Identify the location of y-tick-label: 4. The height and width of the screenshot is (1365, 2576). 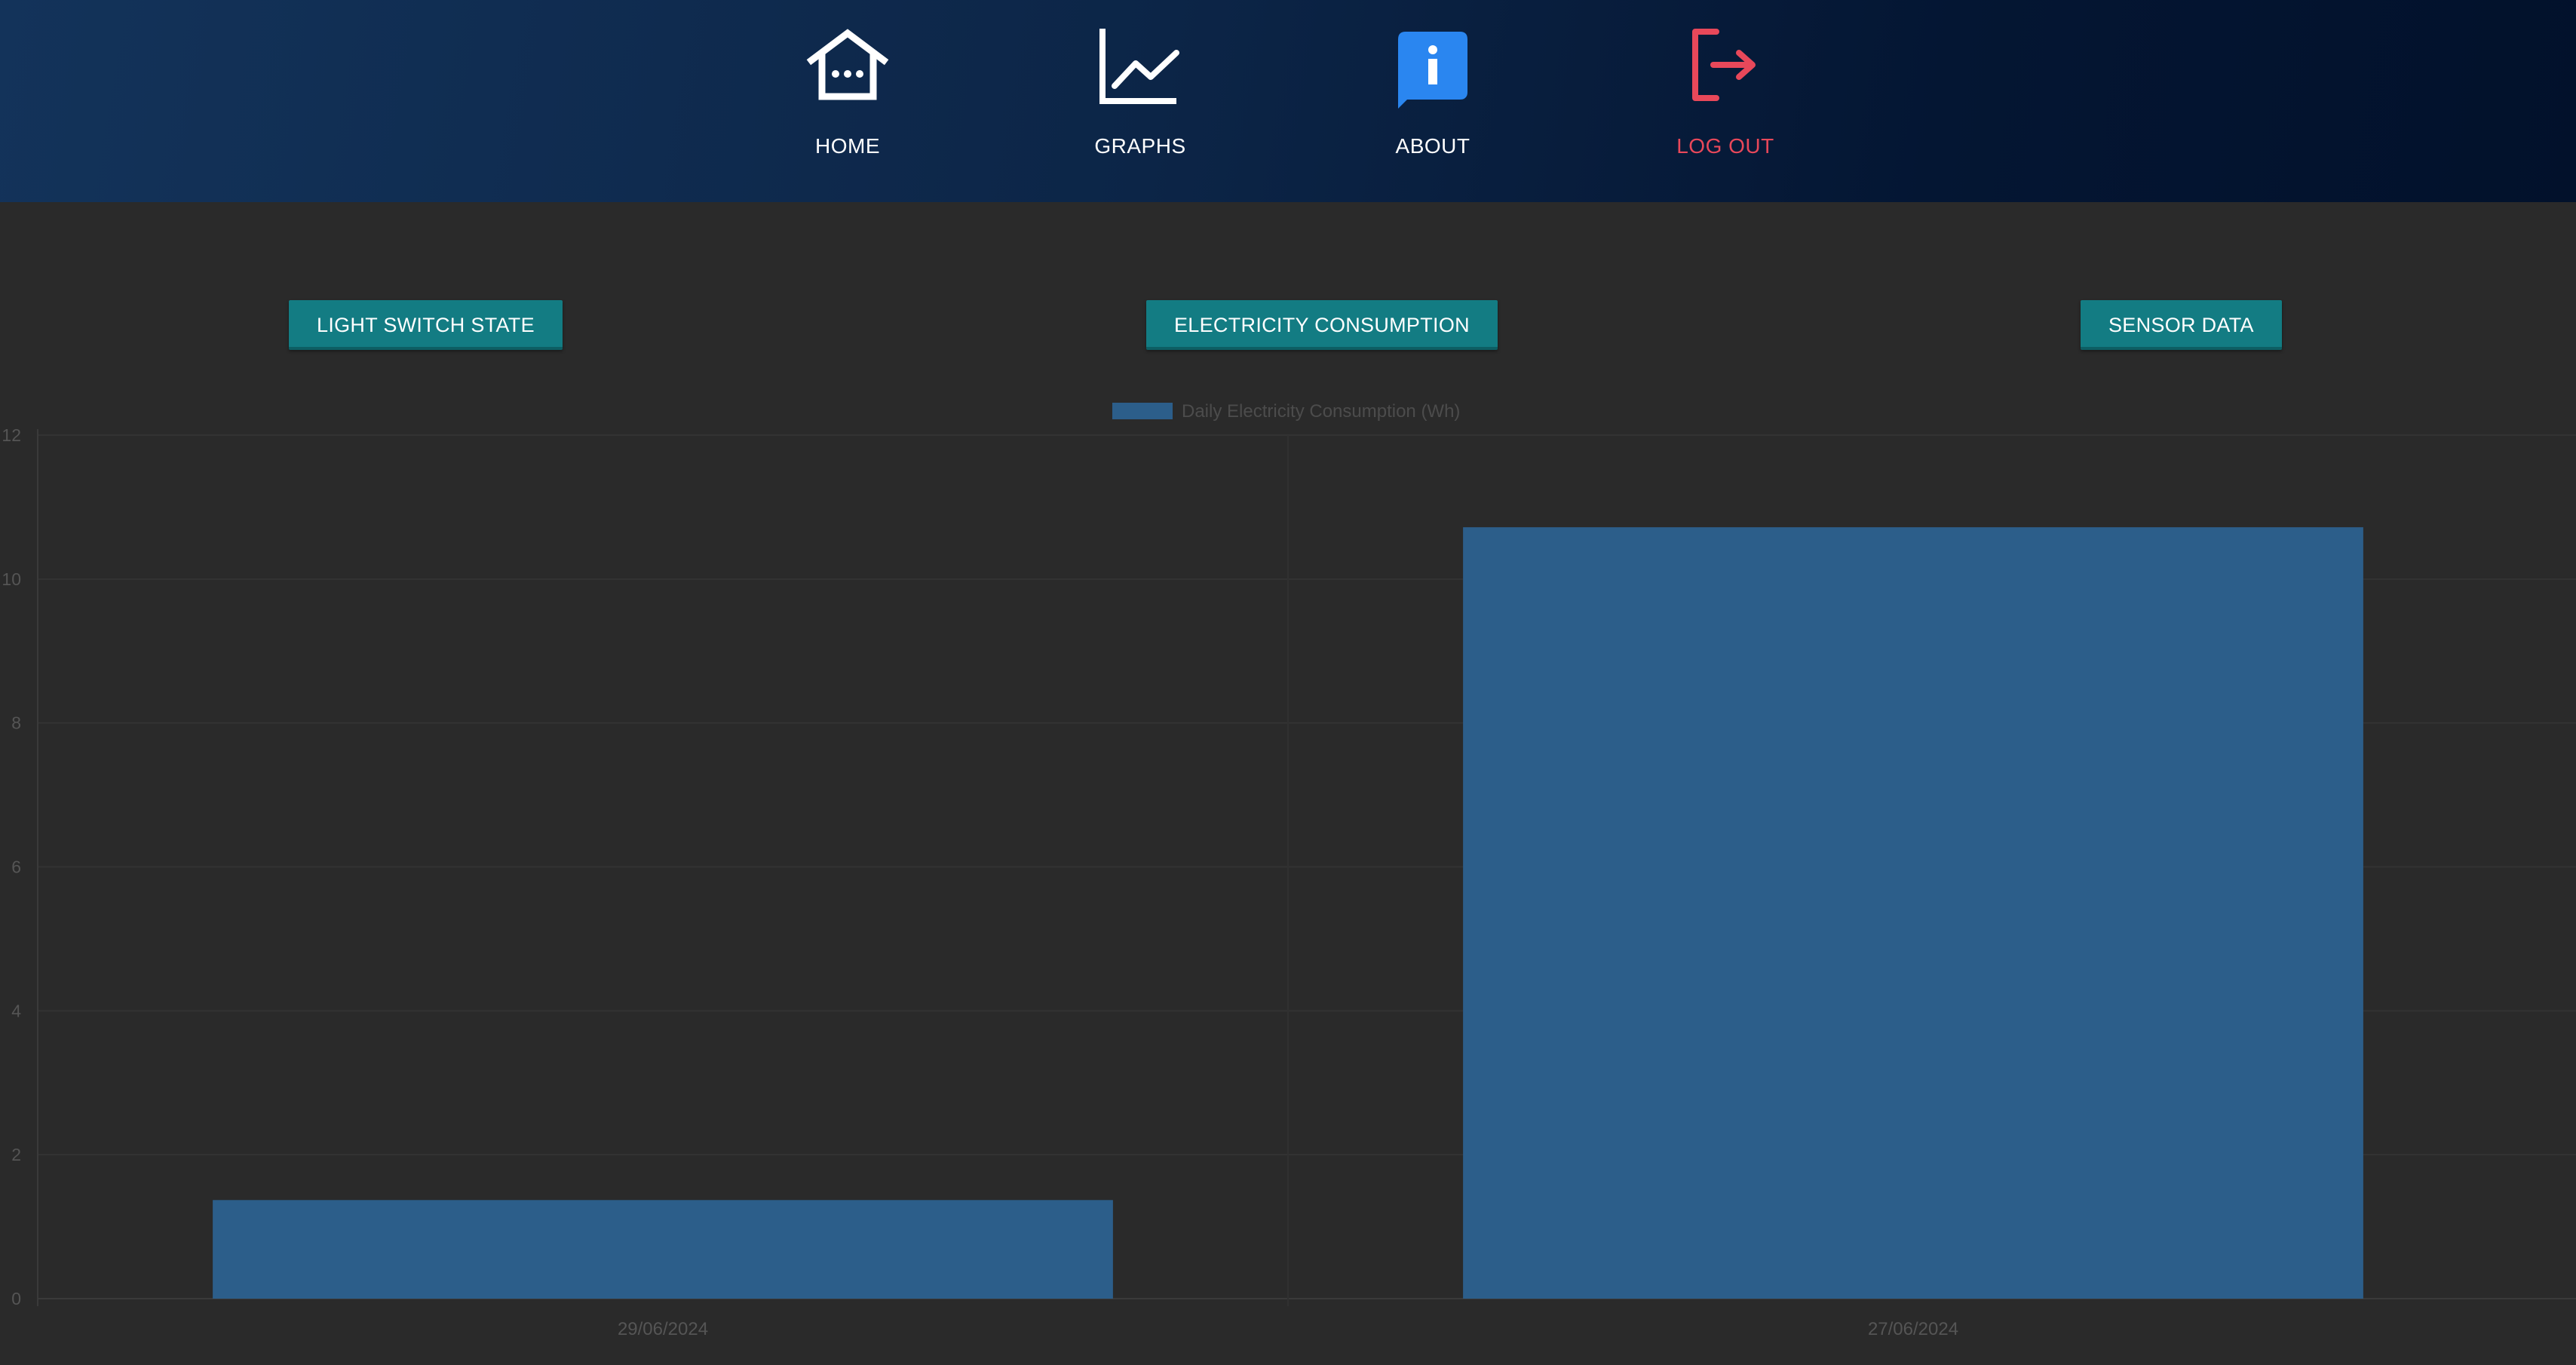
(16, 1010).